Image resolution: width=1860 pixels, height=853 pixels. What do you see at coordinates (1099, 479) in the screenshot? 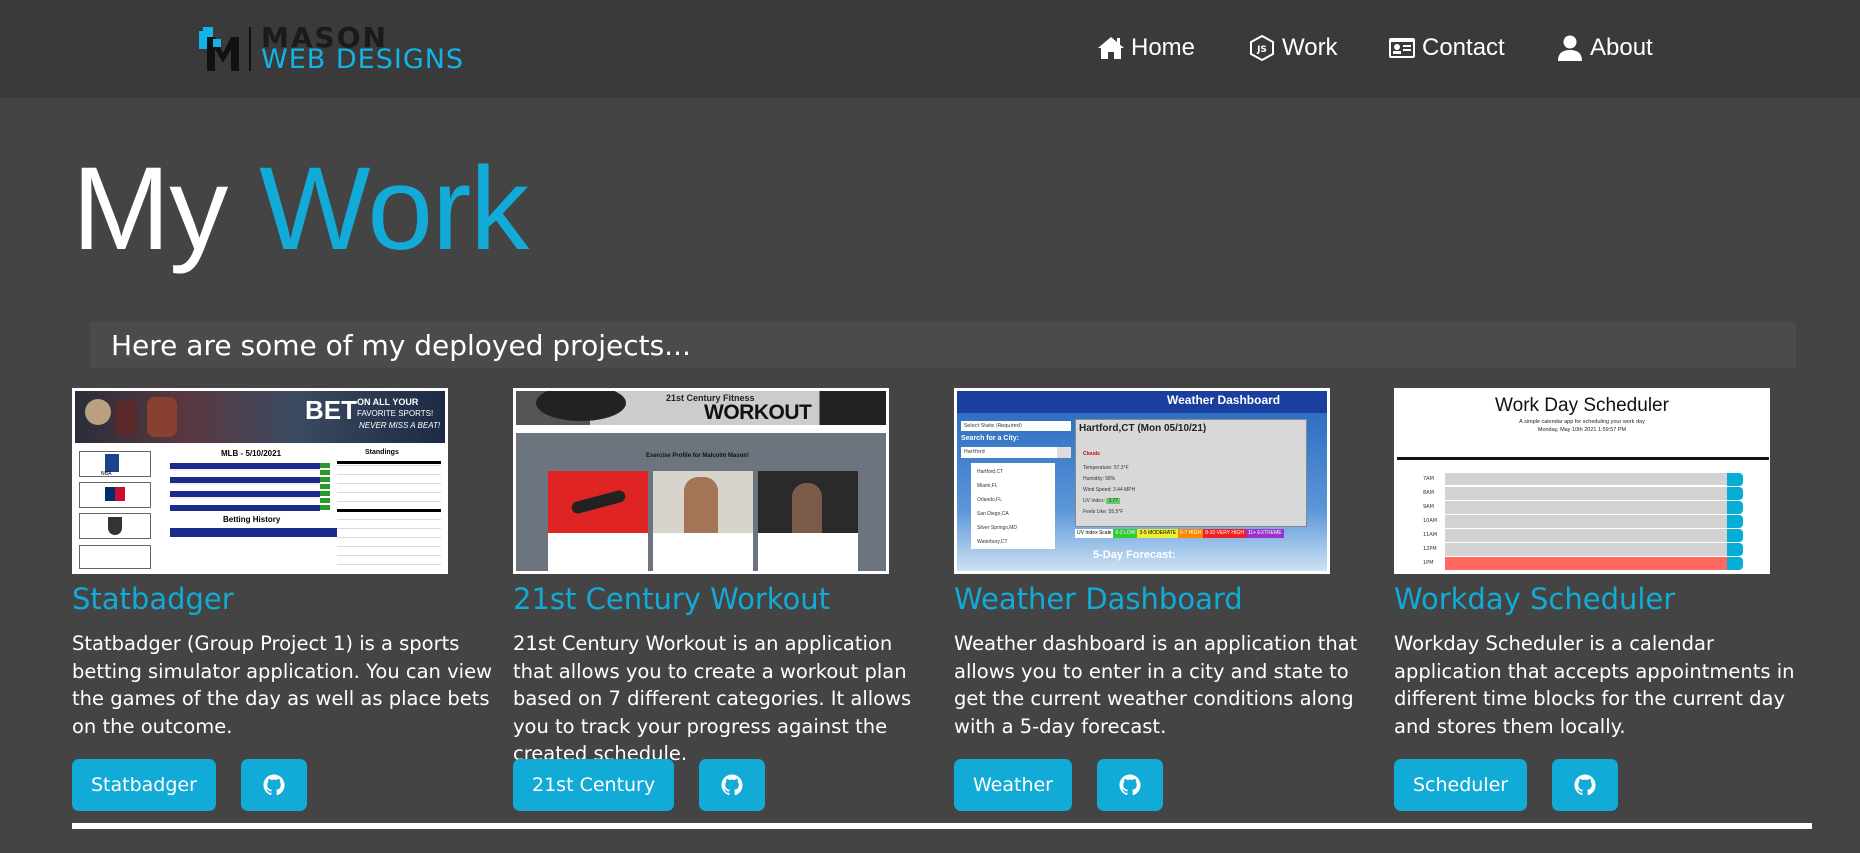
I see `thumb-humidity: Humidity: 58%` at bounding box center [1099, 479].